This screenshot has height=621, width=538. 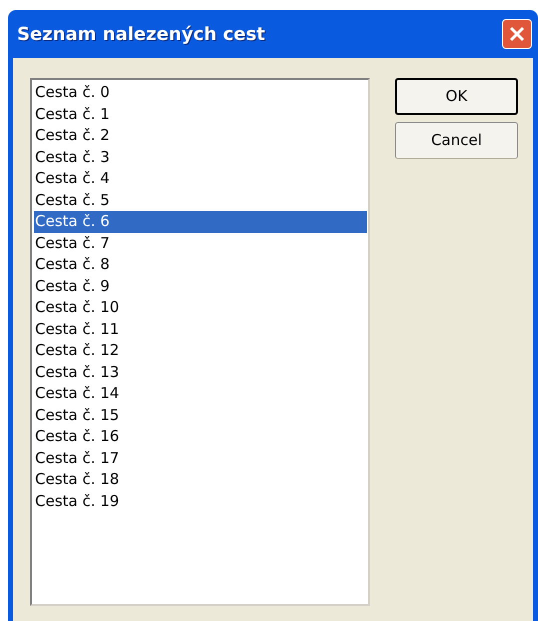 I want to click on list-item: Cesta č. 12, so click(x=200, y=351).